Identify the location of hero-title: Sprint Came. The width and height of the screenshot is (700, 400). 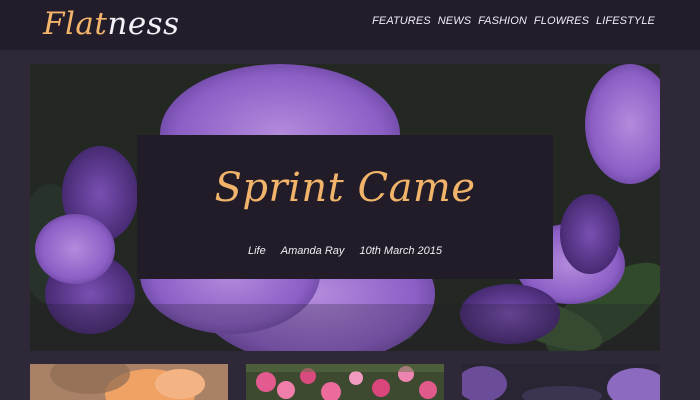
(345, 188).